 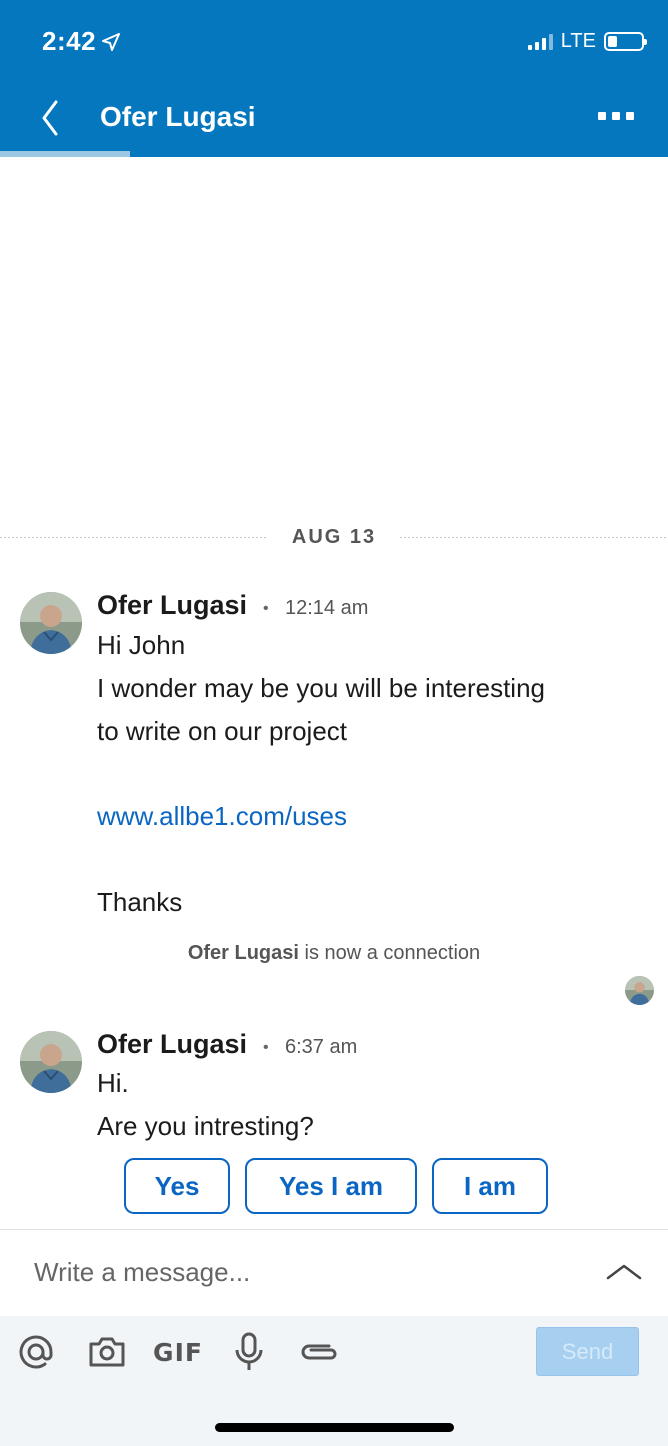 What do you see at coordinates (294, 1272) in the screenshot?
I see `message-input` at bounding box center [294, 1272].